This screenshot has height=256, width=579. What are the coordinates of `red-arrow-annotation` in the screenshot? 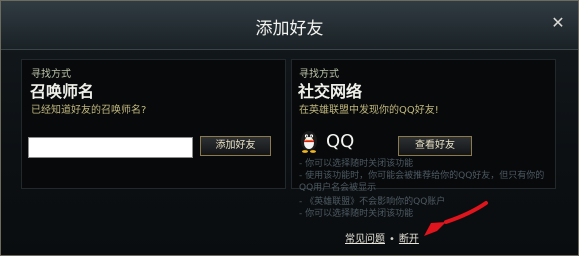 It's located at (456, 218).